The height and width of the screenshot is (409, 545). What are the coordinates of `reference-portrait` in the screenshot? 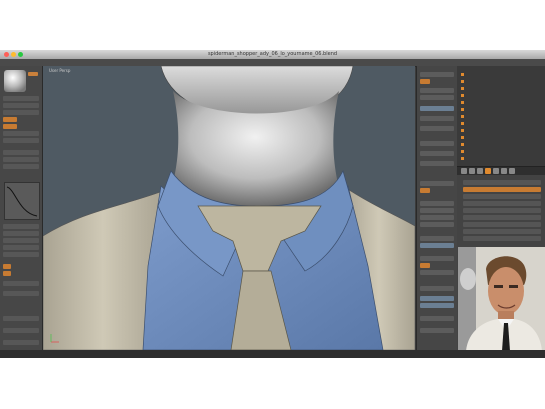 It's located at (501, 299).